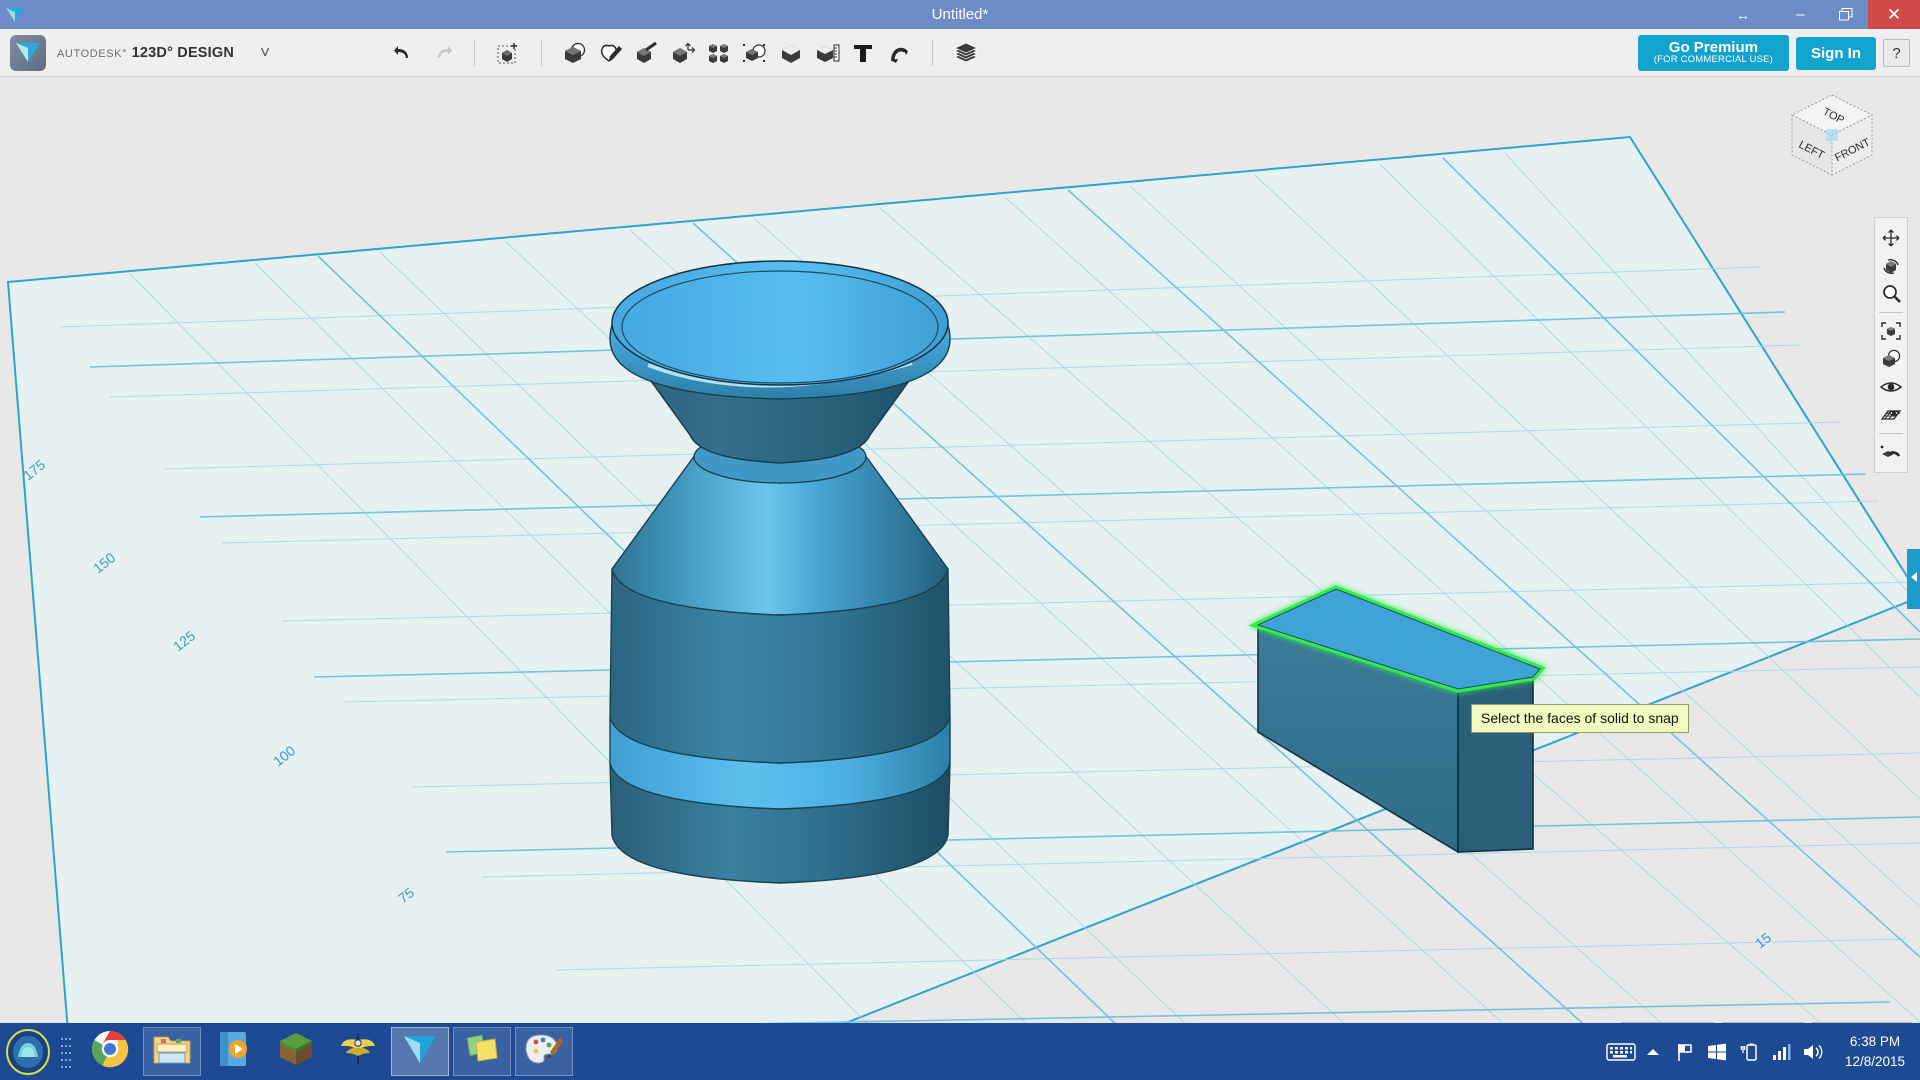 The width and height of the screenshot is (1920, 1080). I want to click on resize-horizontal-icon: ↔, so click(1743, 14).